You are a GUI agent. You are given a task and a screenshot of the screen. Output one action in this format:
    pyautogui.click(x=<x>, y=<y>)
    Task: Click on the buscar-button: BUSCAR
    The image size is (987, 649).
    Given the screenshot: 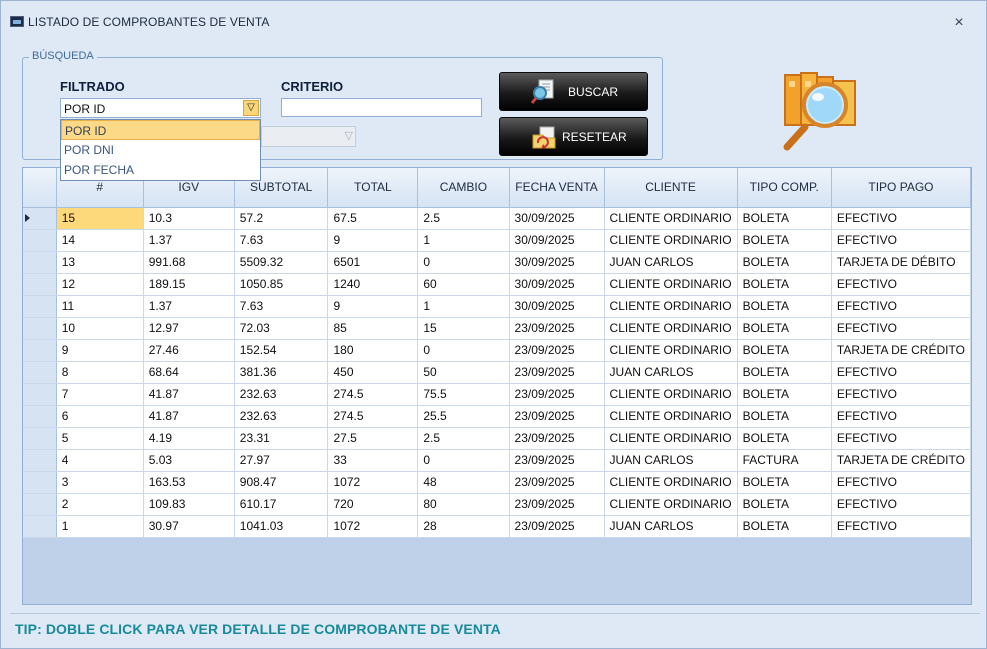 What is the action you would take?
    pyautogui.click(x=573, y=91)
    